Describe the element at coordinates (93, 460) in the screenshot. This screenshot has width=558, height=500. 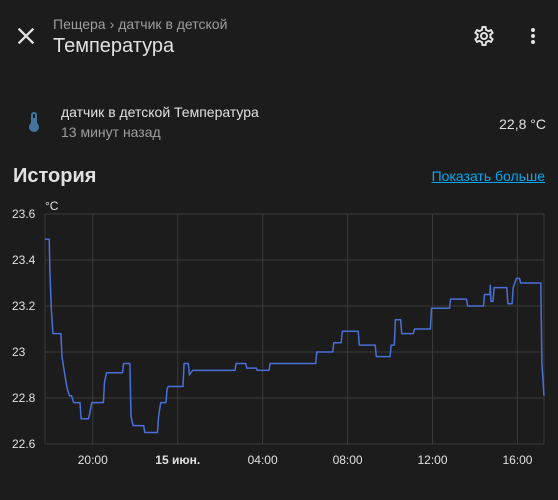
I see `x-tick-label: 20:00` at that location.